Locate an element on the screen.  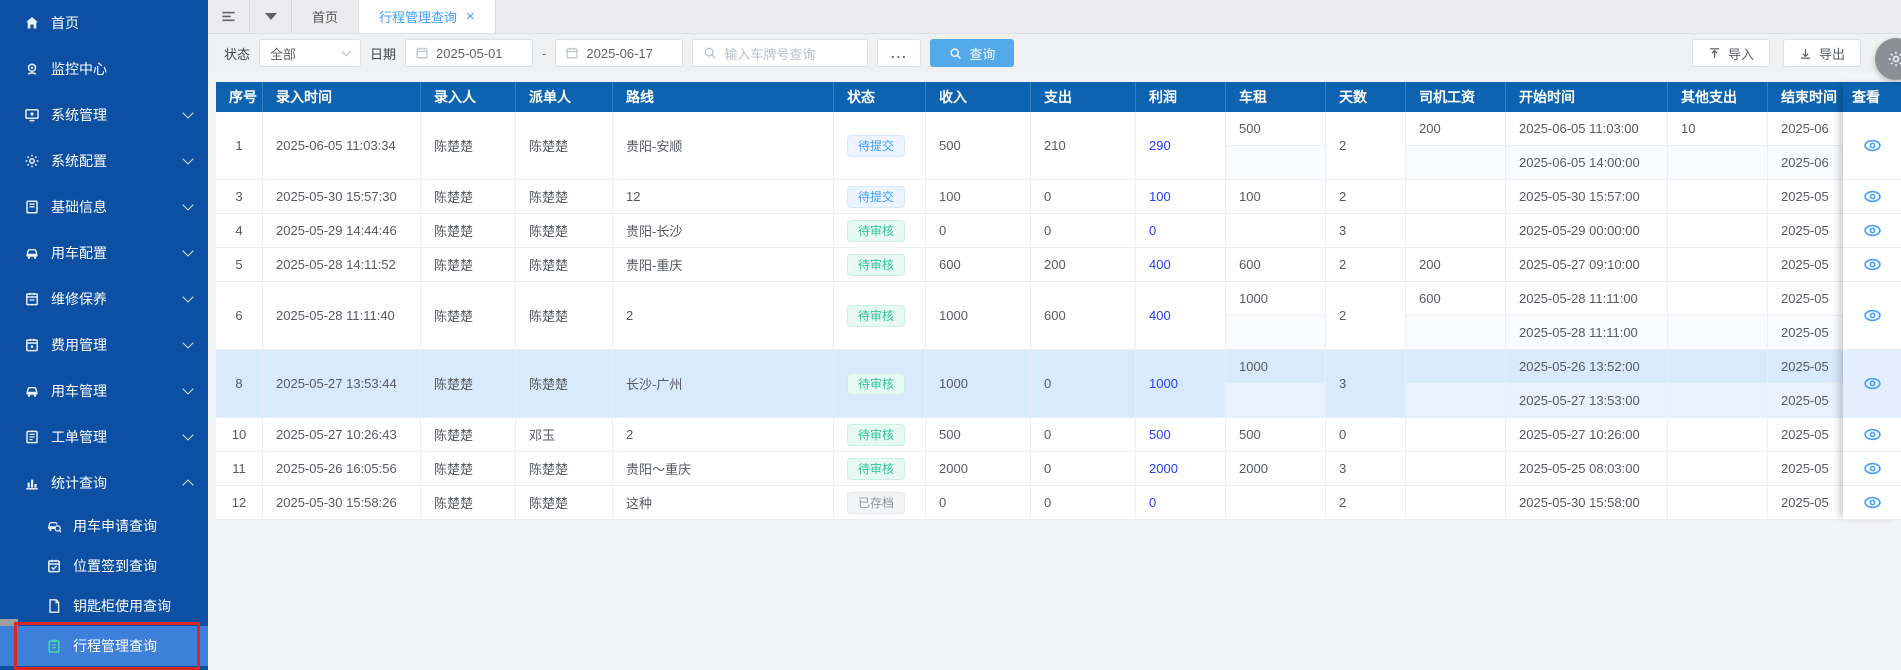
tab-dropdown-button is located at coordinates (271, 16).